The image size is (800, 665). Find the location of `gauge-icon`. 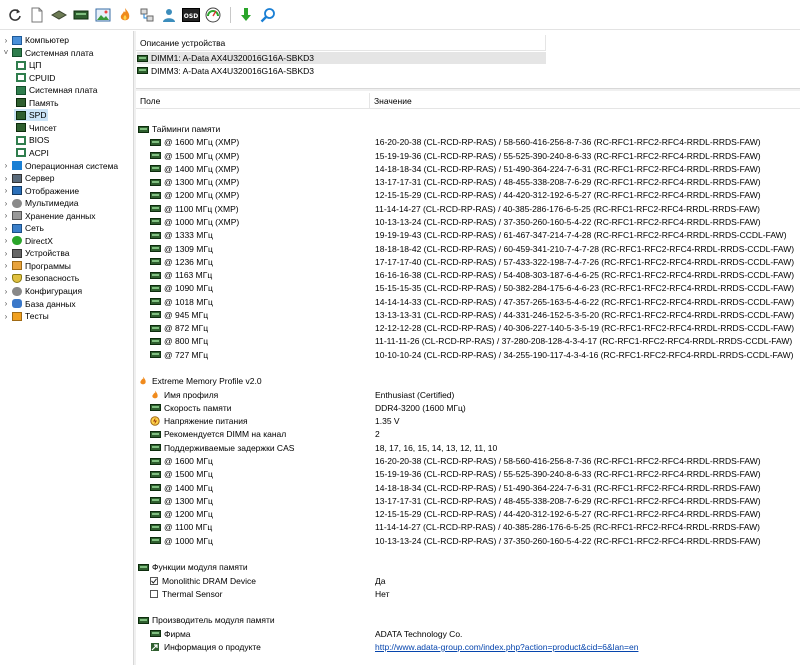

gauge-icon is located at coordinates (213, 15).